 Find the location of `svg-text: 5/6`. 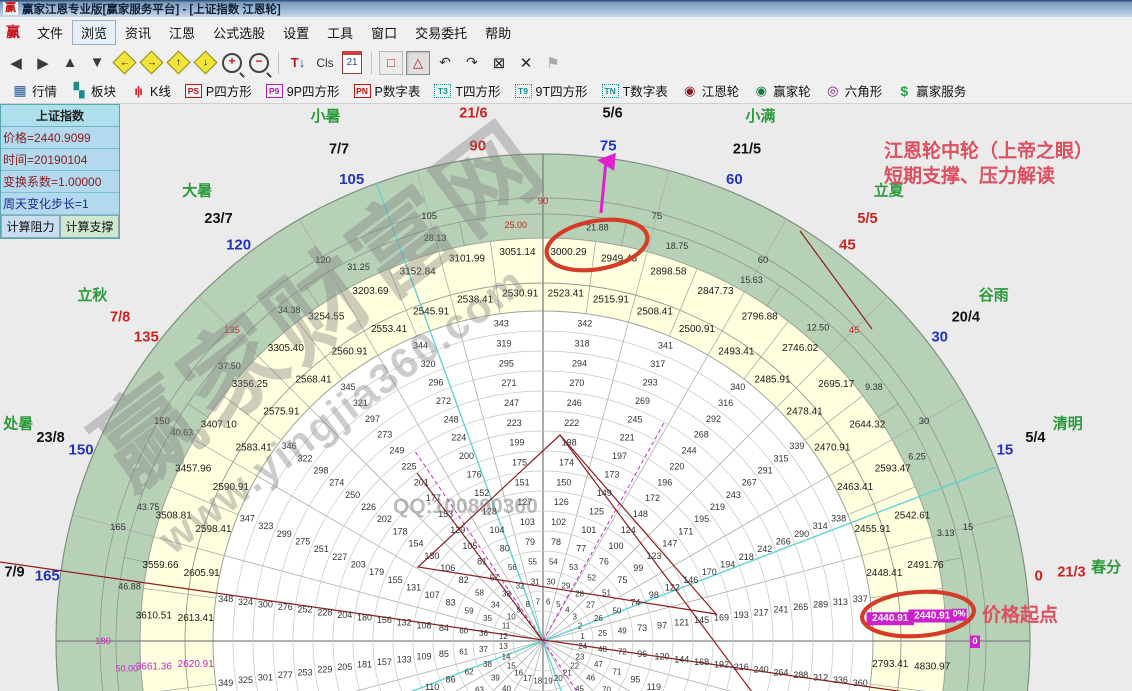

svg-text: 5/6 is located at coordinates (612, 114).